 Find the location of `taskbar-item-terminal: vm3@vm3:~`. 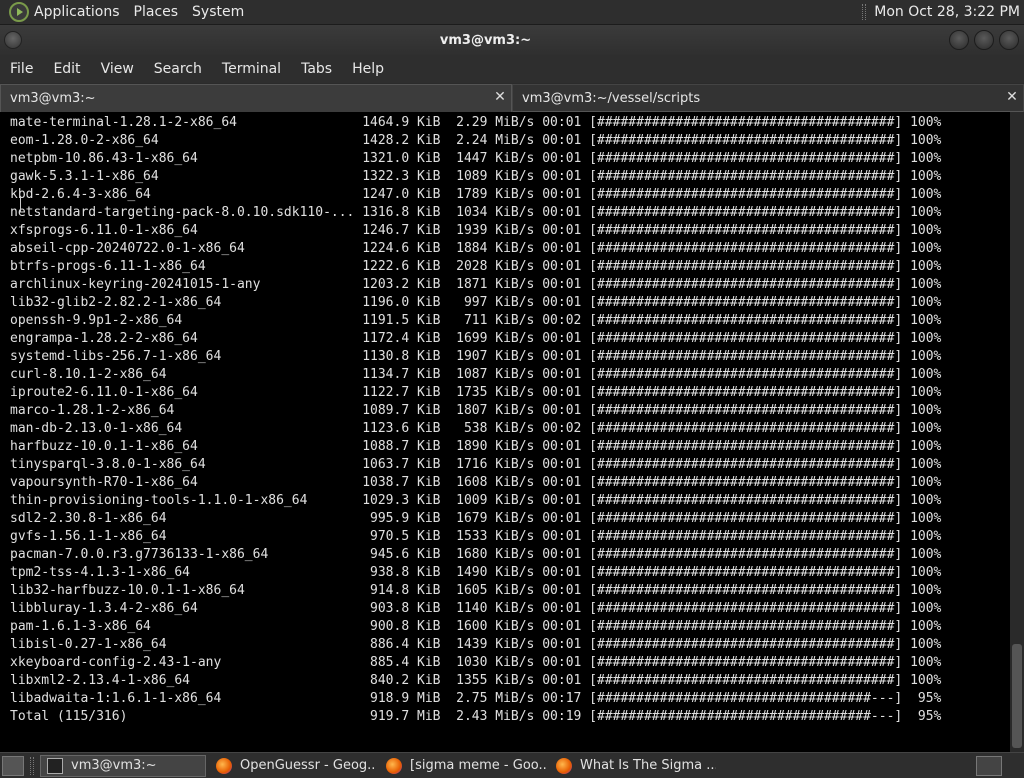

taskbar-item-terminal: vm3@vm3:~ is located at coordinates (123, 765).